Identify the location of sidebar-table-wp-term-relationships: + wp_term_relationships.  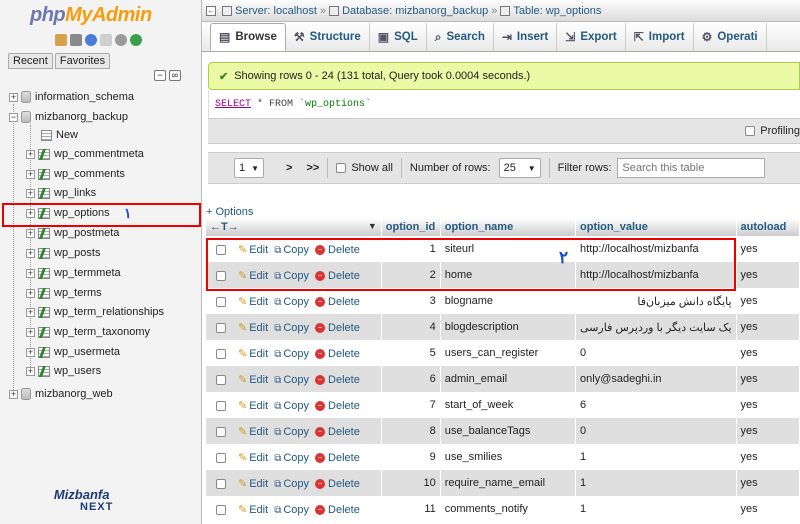
(95, 312).